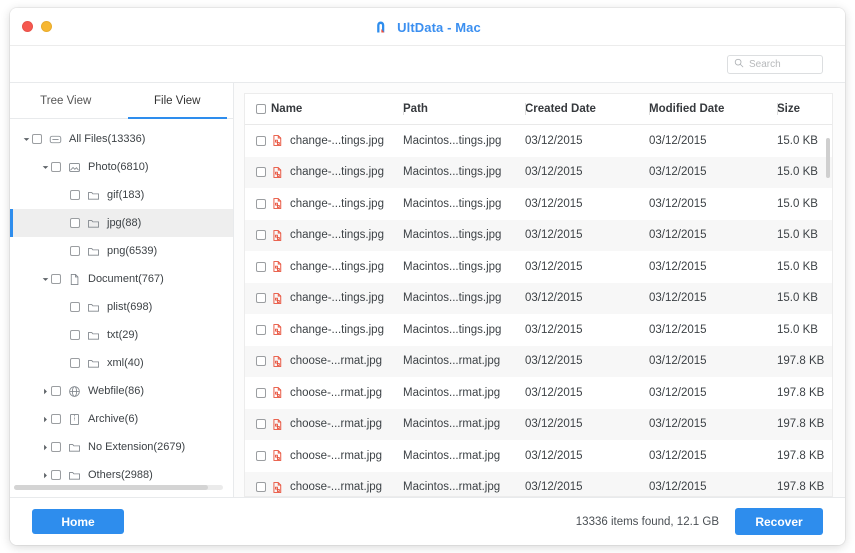 Image resolution: width=855 pixels, height=553 pixels. What do you see at coordinates (427, 27) in the screenshot?
I see `window-title-group: UltData - Mac` at bounding box center [427, 27].